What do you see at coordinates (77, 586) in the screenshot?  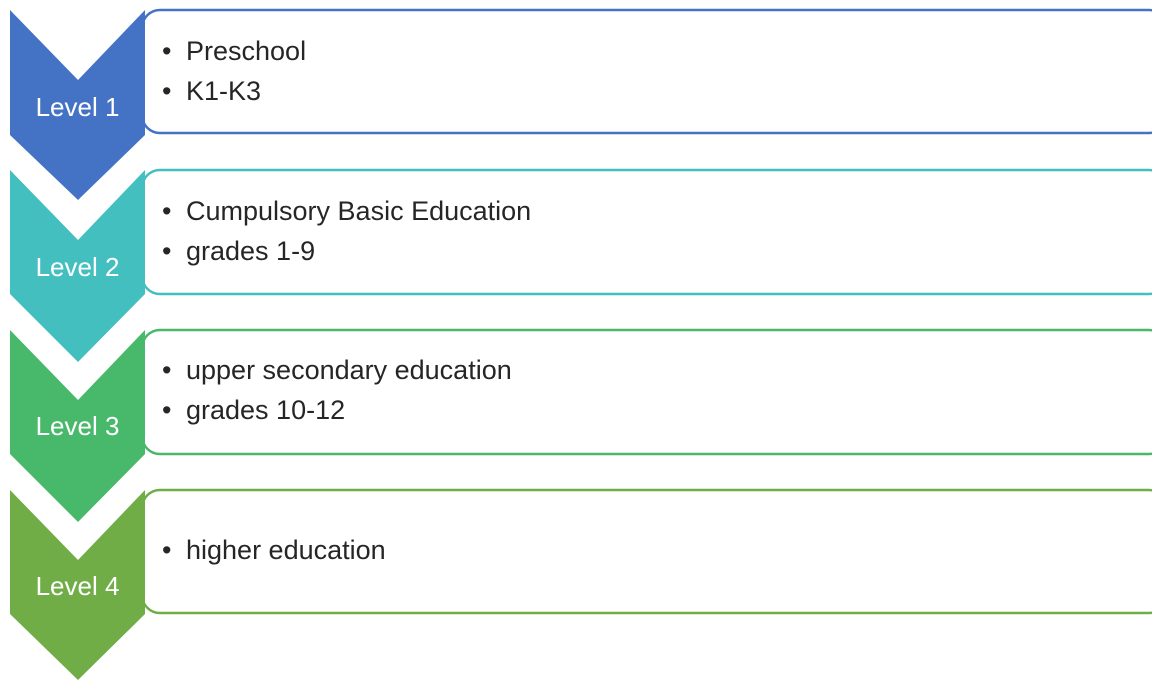 I see `level-4-label: Level 4` at bounding box center [77, 586].